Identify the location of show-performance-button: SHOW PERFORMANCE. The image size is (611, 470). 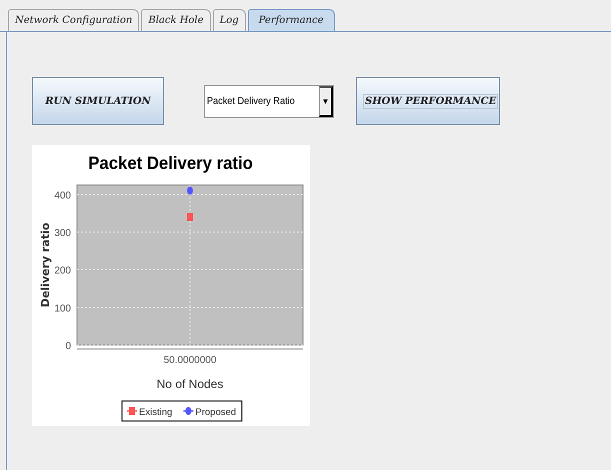
(428, 101).